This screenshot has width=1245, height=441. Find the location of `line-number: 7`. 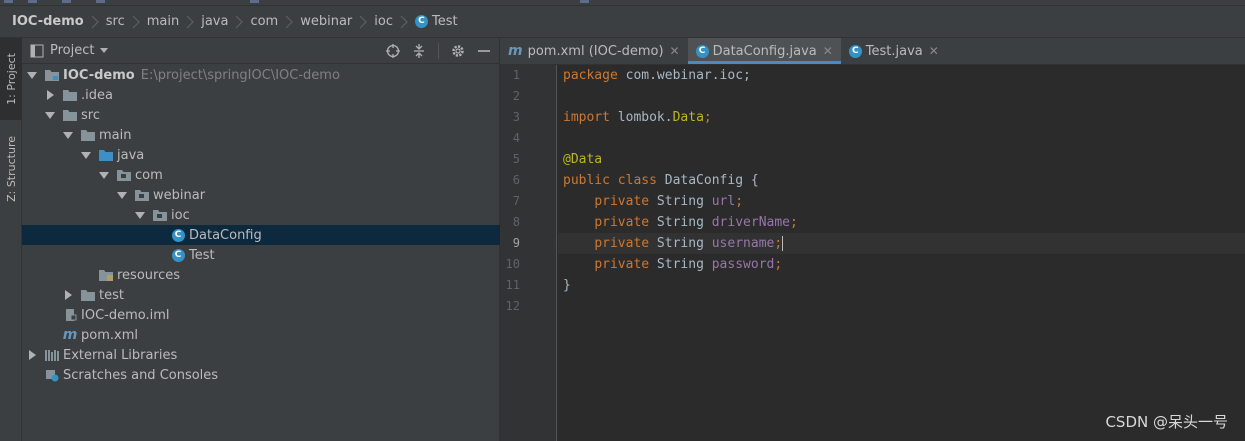

line-number: 7 is located at coordinates (516, 201).